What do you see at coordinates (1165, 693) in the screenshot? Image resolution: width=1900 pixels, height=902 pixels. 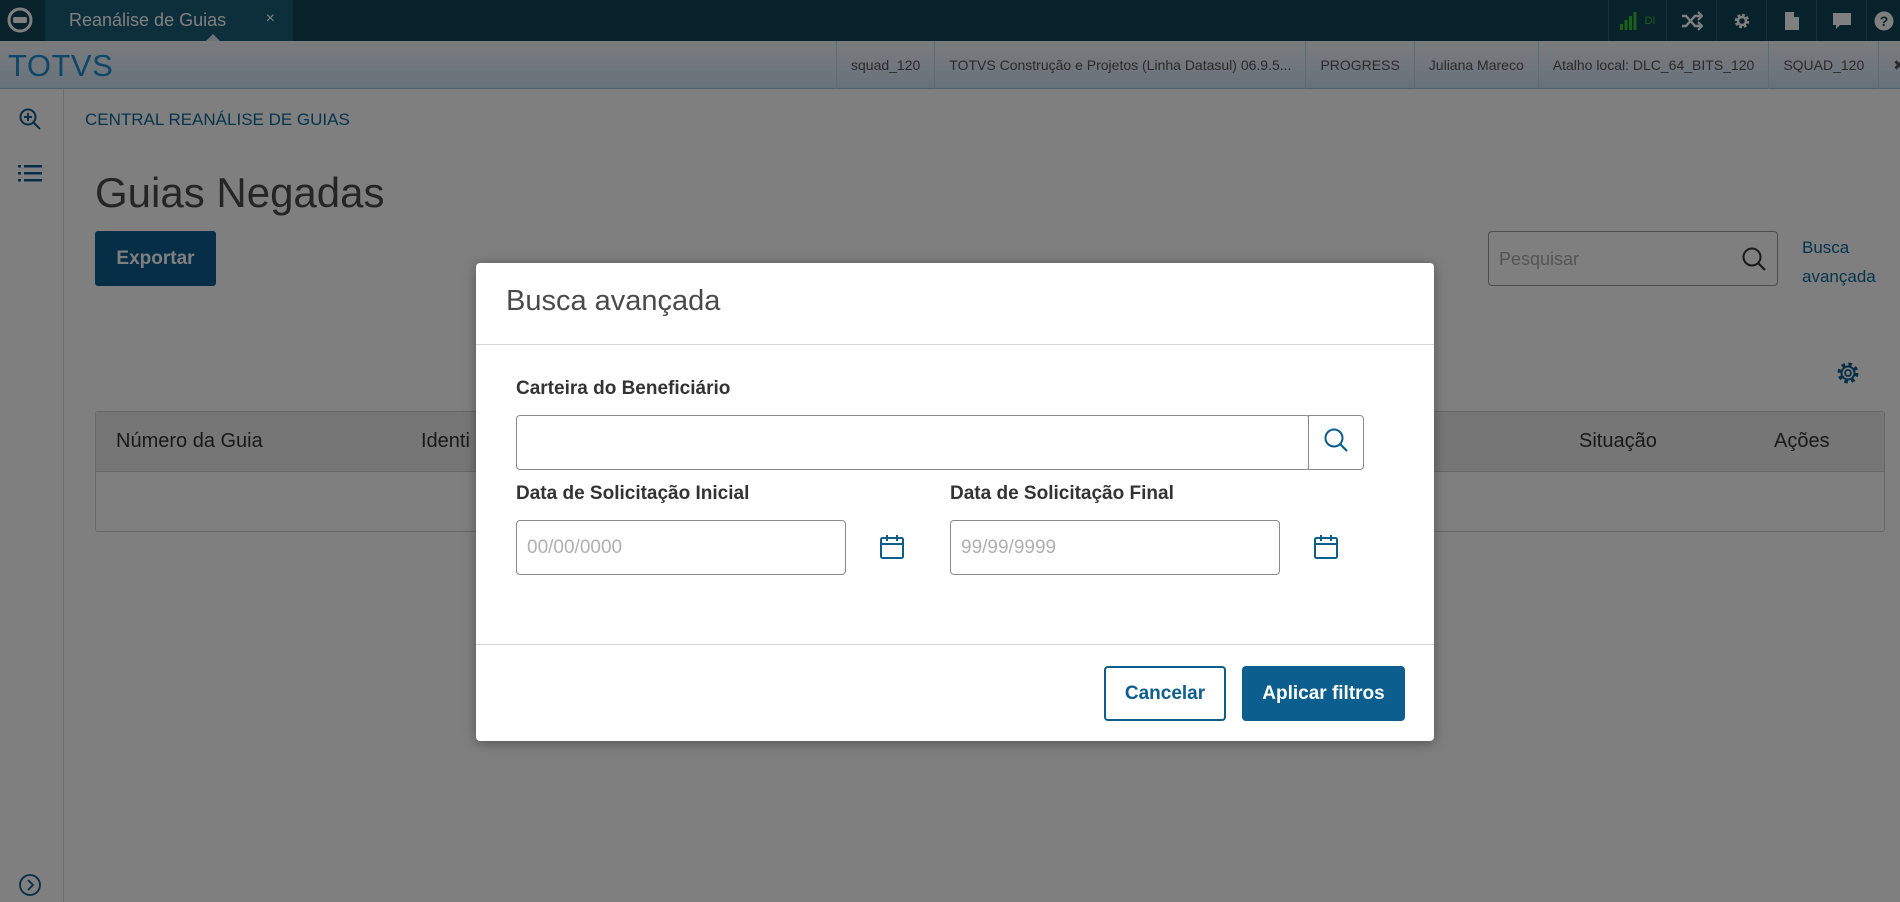 I see `cancel-button: Cancelar` at bounding box center [1165, 693].